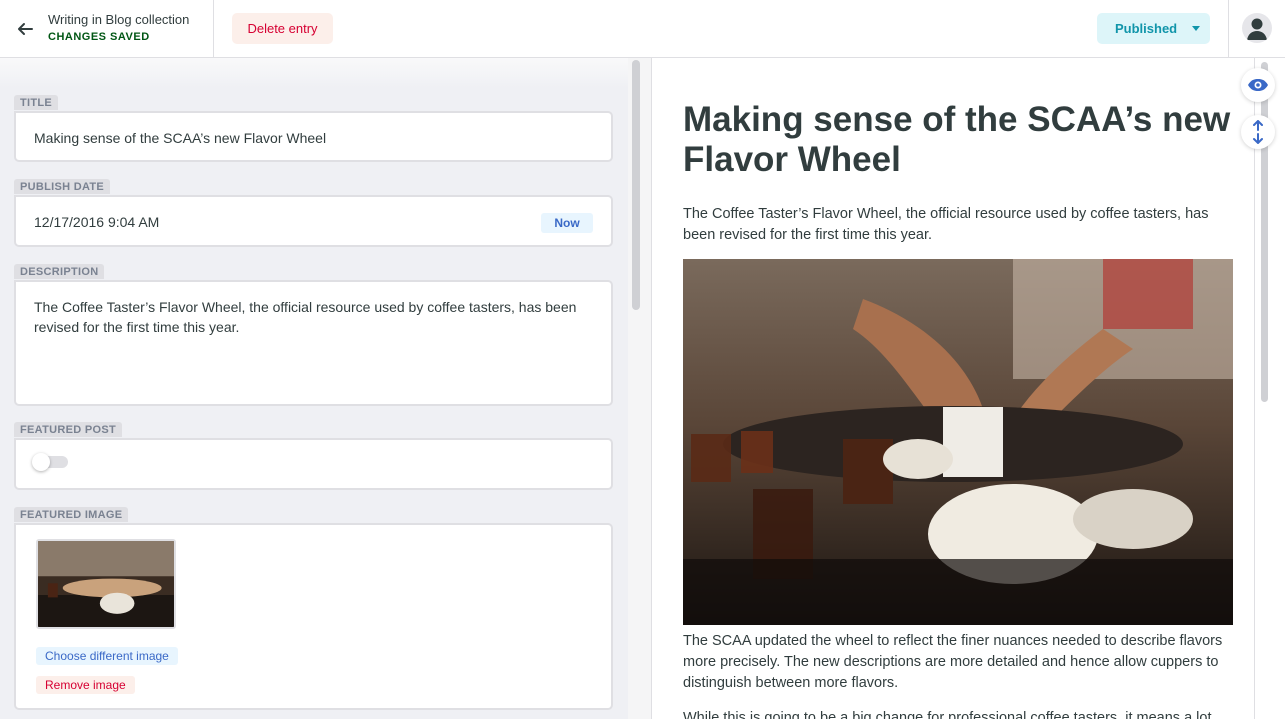 This screenshot has width=1285, height=719. What do you see at coordinates (107, 656) in the screenshot?
I see `choose-different-image-button: Choose different image` at bounding box center [107, 656].